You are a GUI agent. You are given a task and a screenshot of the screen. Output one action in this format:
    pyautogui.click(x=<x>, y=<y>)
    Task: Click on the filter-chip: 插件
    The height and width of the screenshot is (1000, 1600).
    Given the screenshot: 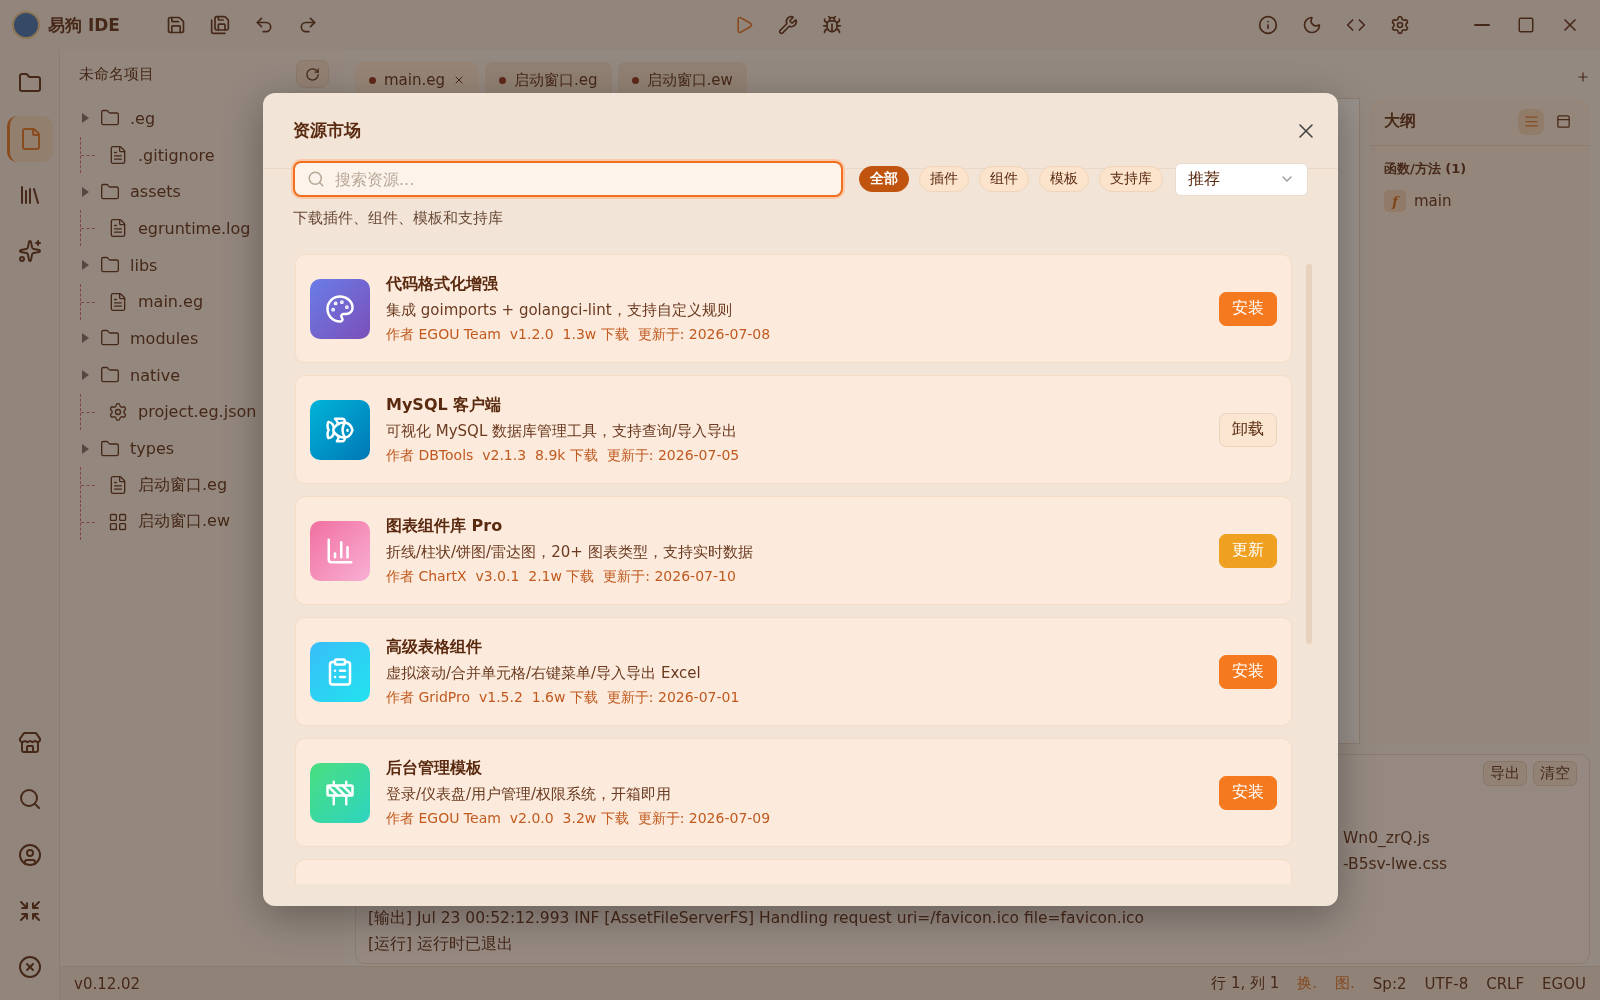 What is the action you would take?
    pyautogui.click(x=944, y=179)
    